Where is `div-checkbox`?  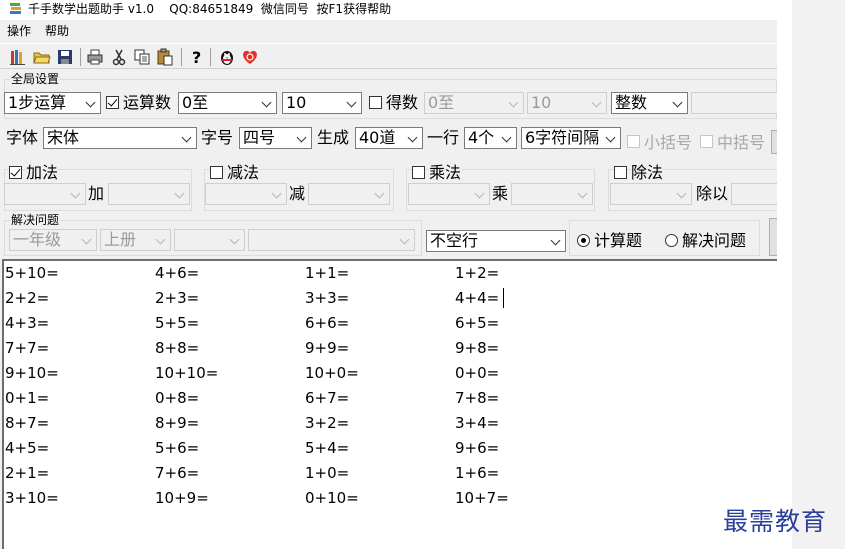 div-checkbox is located at coordinates (620, 172).